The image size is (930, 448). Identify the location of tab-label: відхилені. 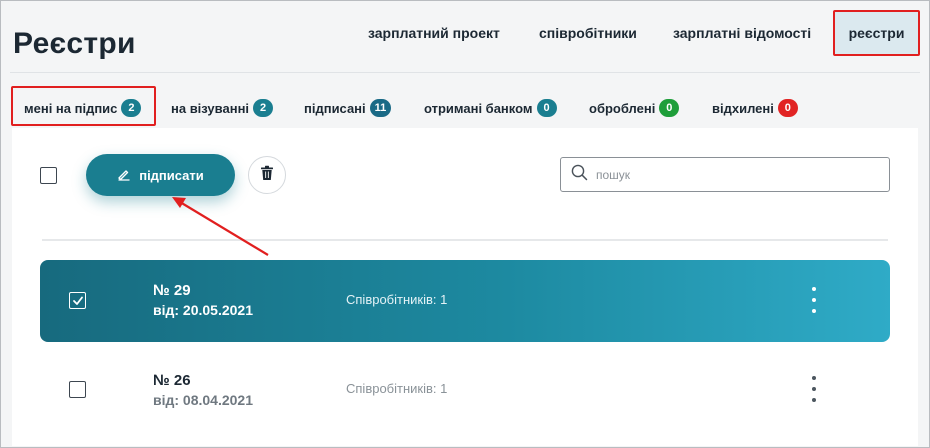
(743, 108).